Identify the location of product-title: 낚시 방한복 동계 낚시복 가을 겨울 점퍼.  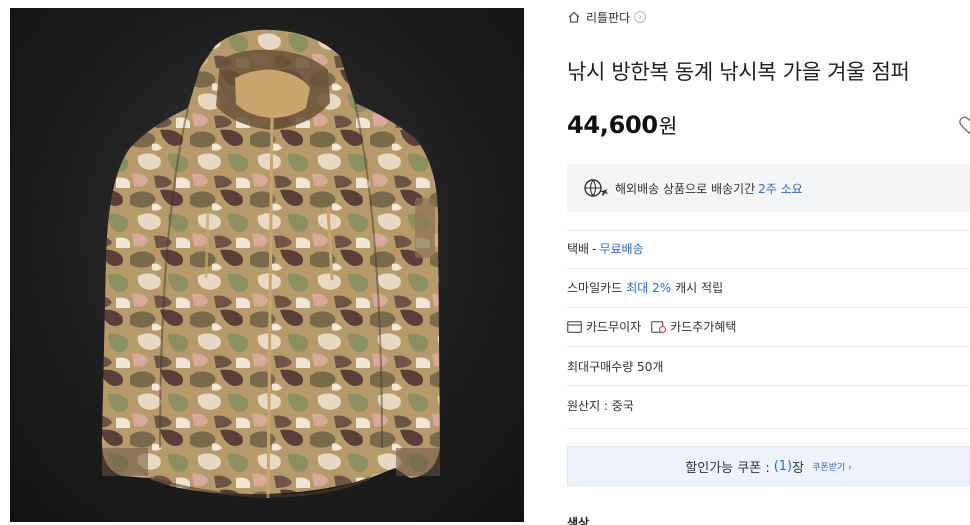
(738, 72).